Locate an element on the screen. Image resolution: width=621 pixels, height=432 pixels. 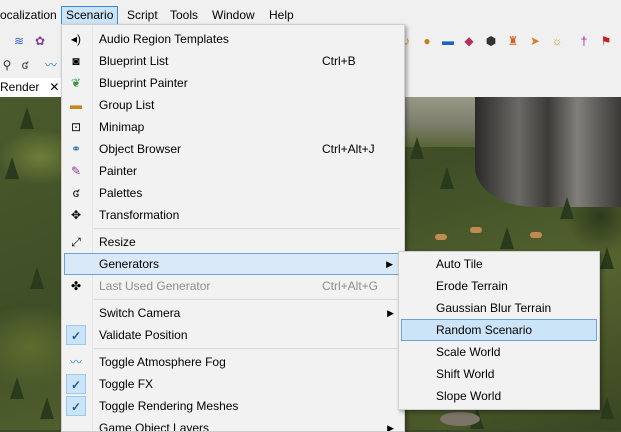
menu-item-label: Last Used Generator is located at coordinates (155, 286).